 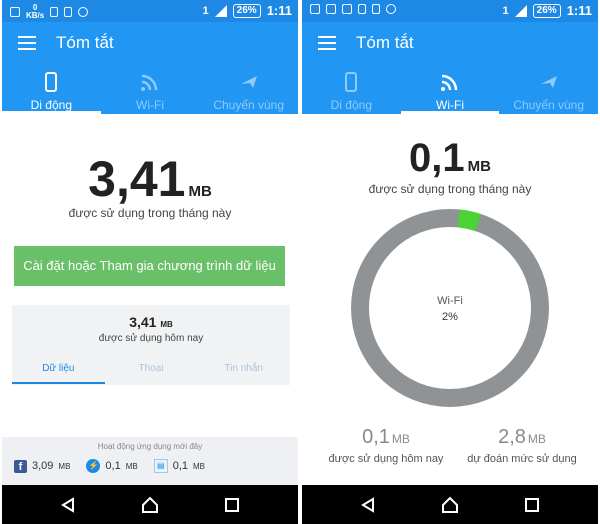 What do you see at coordinates (376, 437) in the screenshot?
I see `today-usage-value: 0,1` at bounding box center [376, 437].